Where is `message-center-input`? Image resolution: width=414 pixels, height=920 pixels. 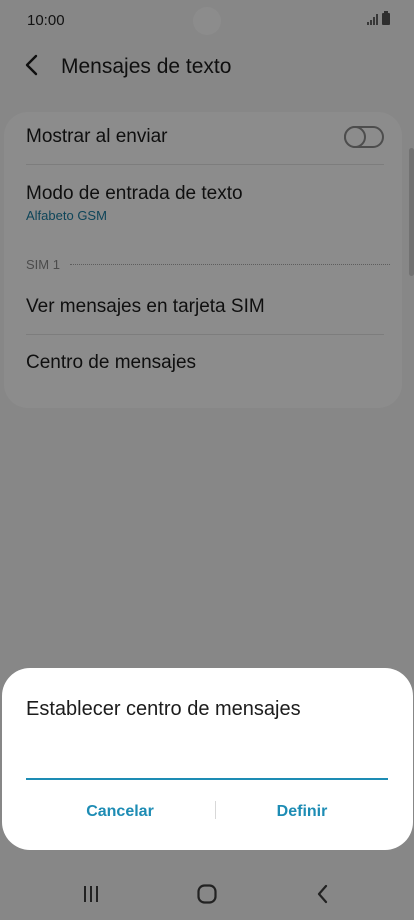 message-center-input is located at coordinates (207, 762).